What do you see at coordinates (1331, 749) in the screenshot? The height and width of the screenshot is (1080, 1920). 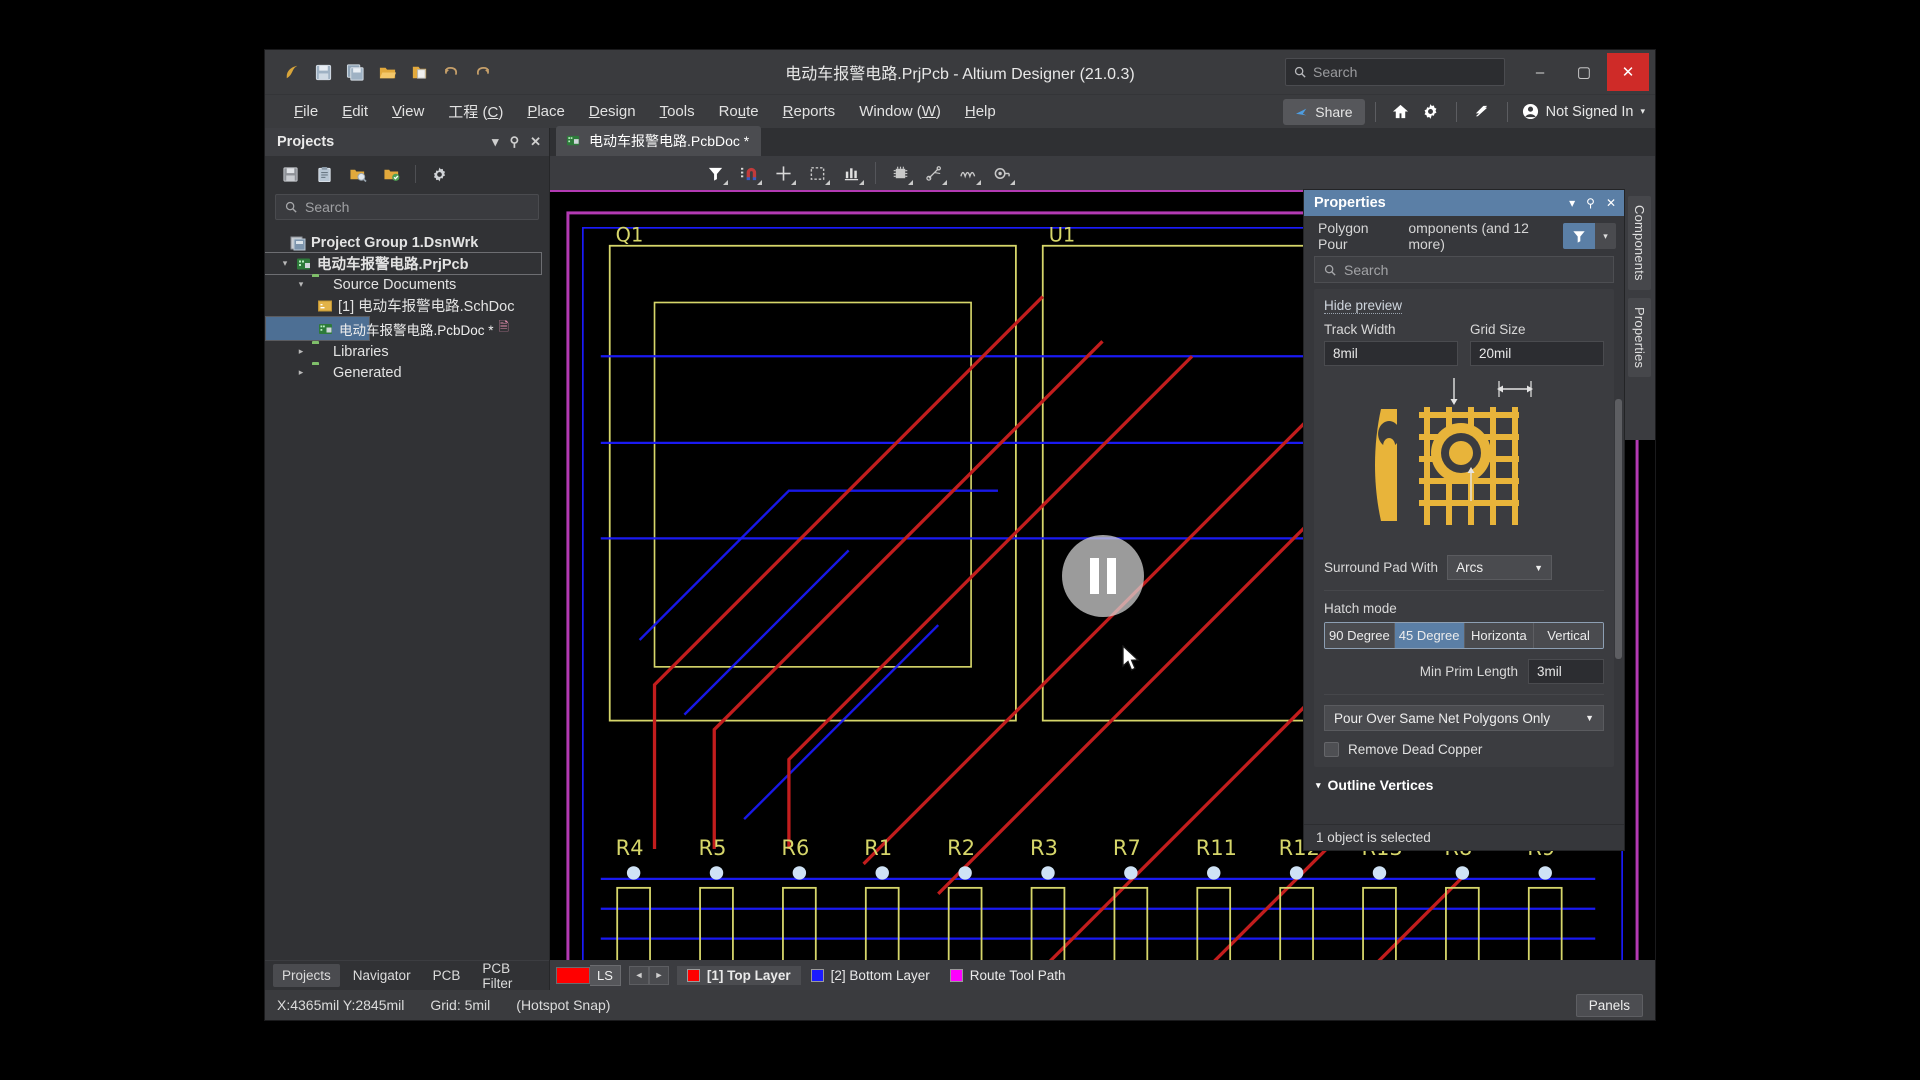 I see `remove-dead-copper-checkbox` at bounding box center [1331, 749].